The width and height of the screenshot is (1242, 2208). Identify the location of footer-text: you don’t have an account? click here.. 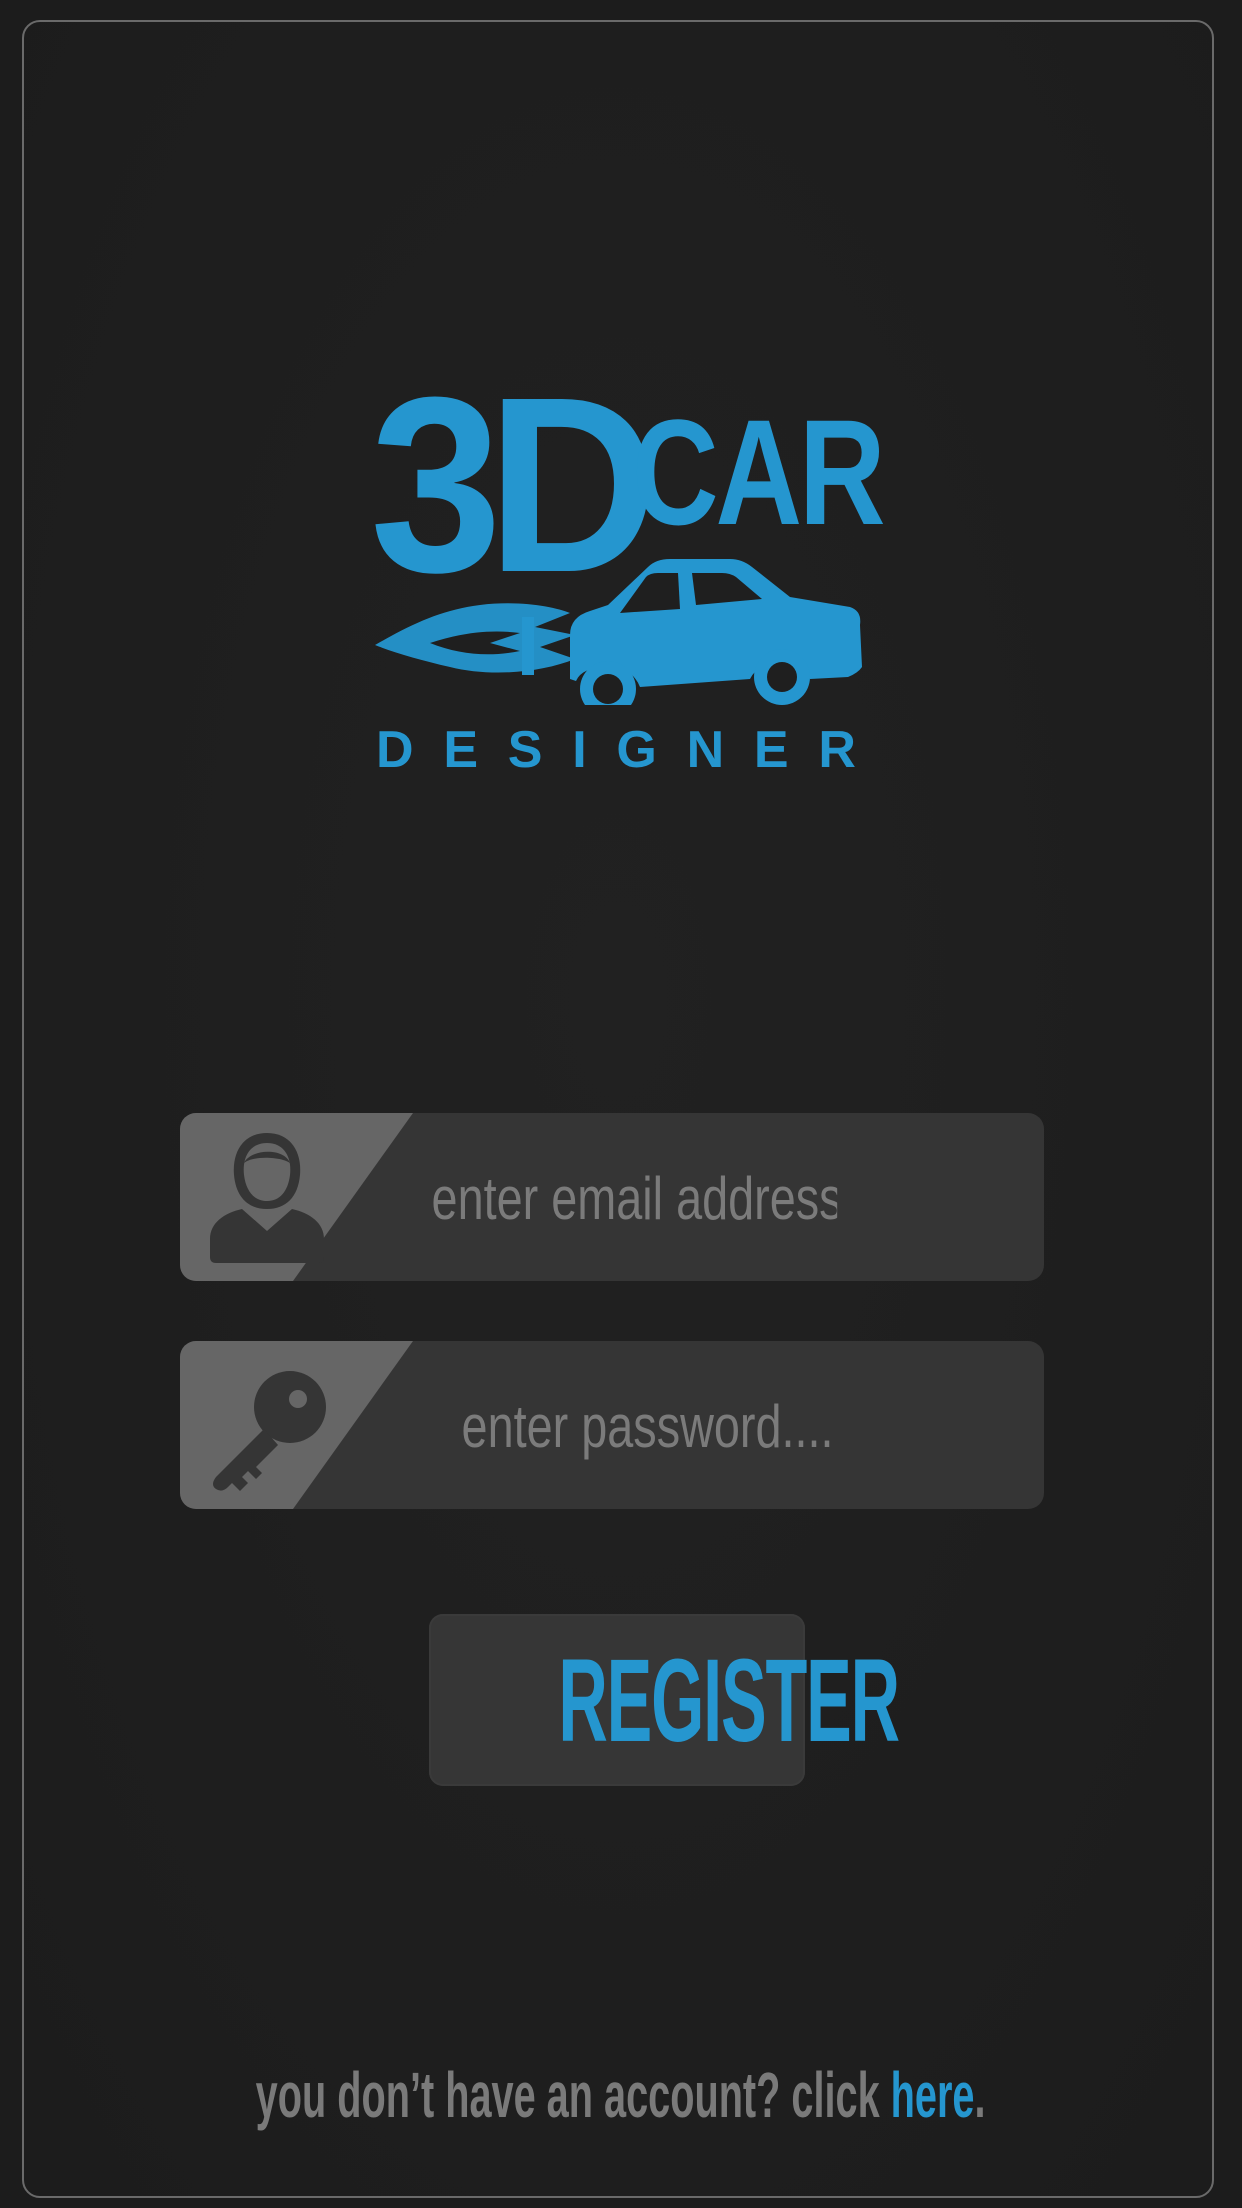
(621, 2095).